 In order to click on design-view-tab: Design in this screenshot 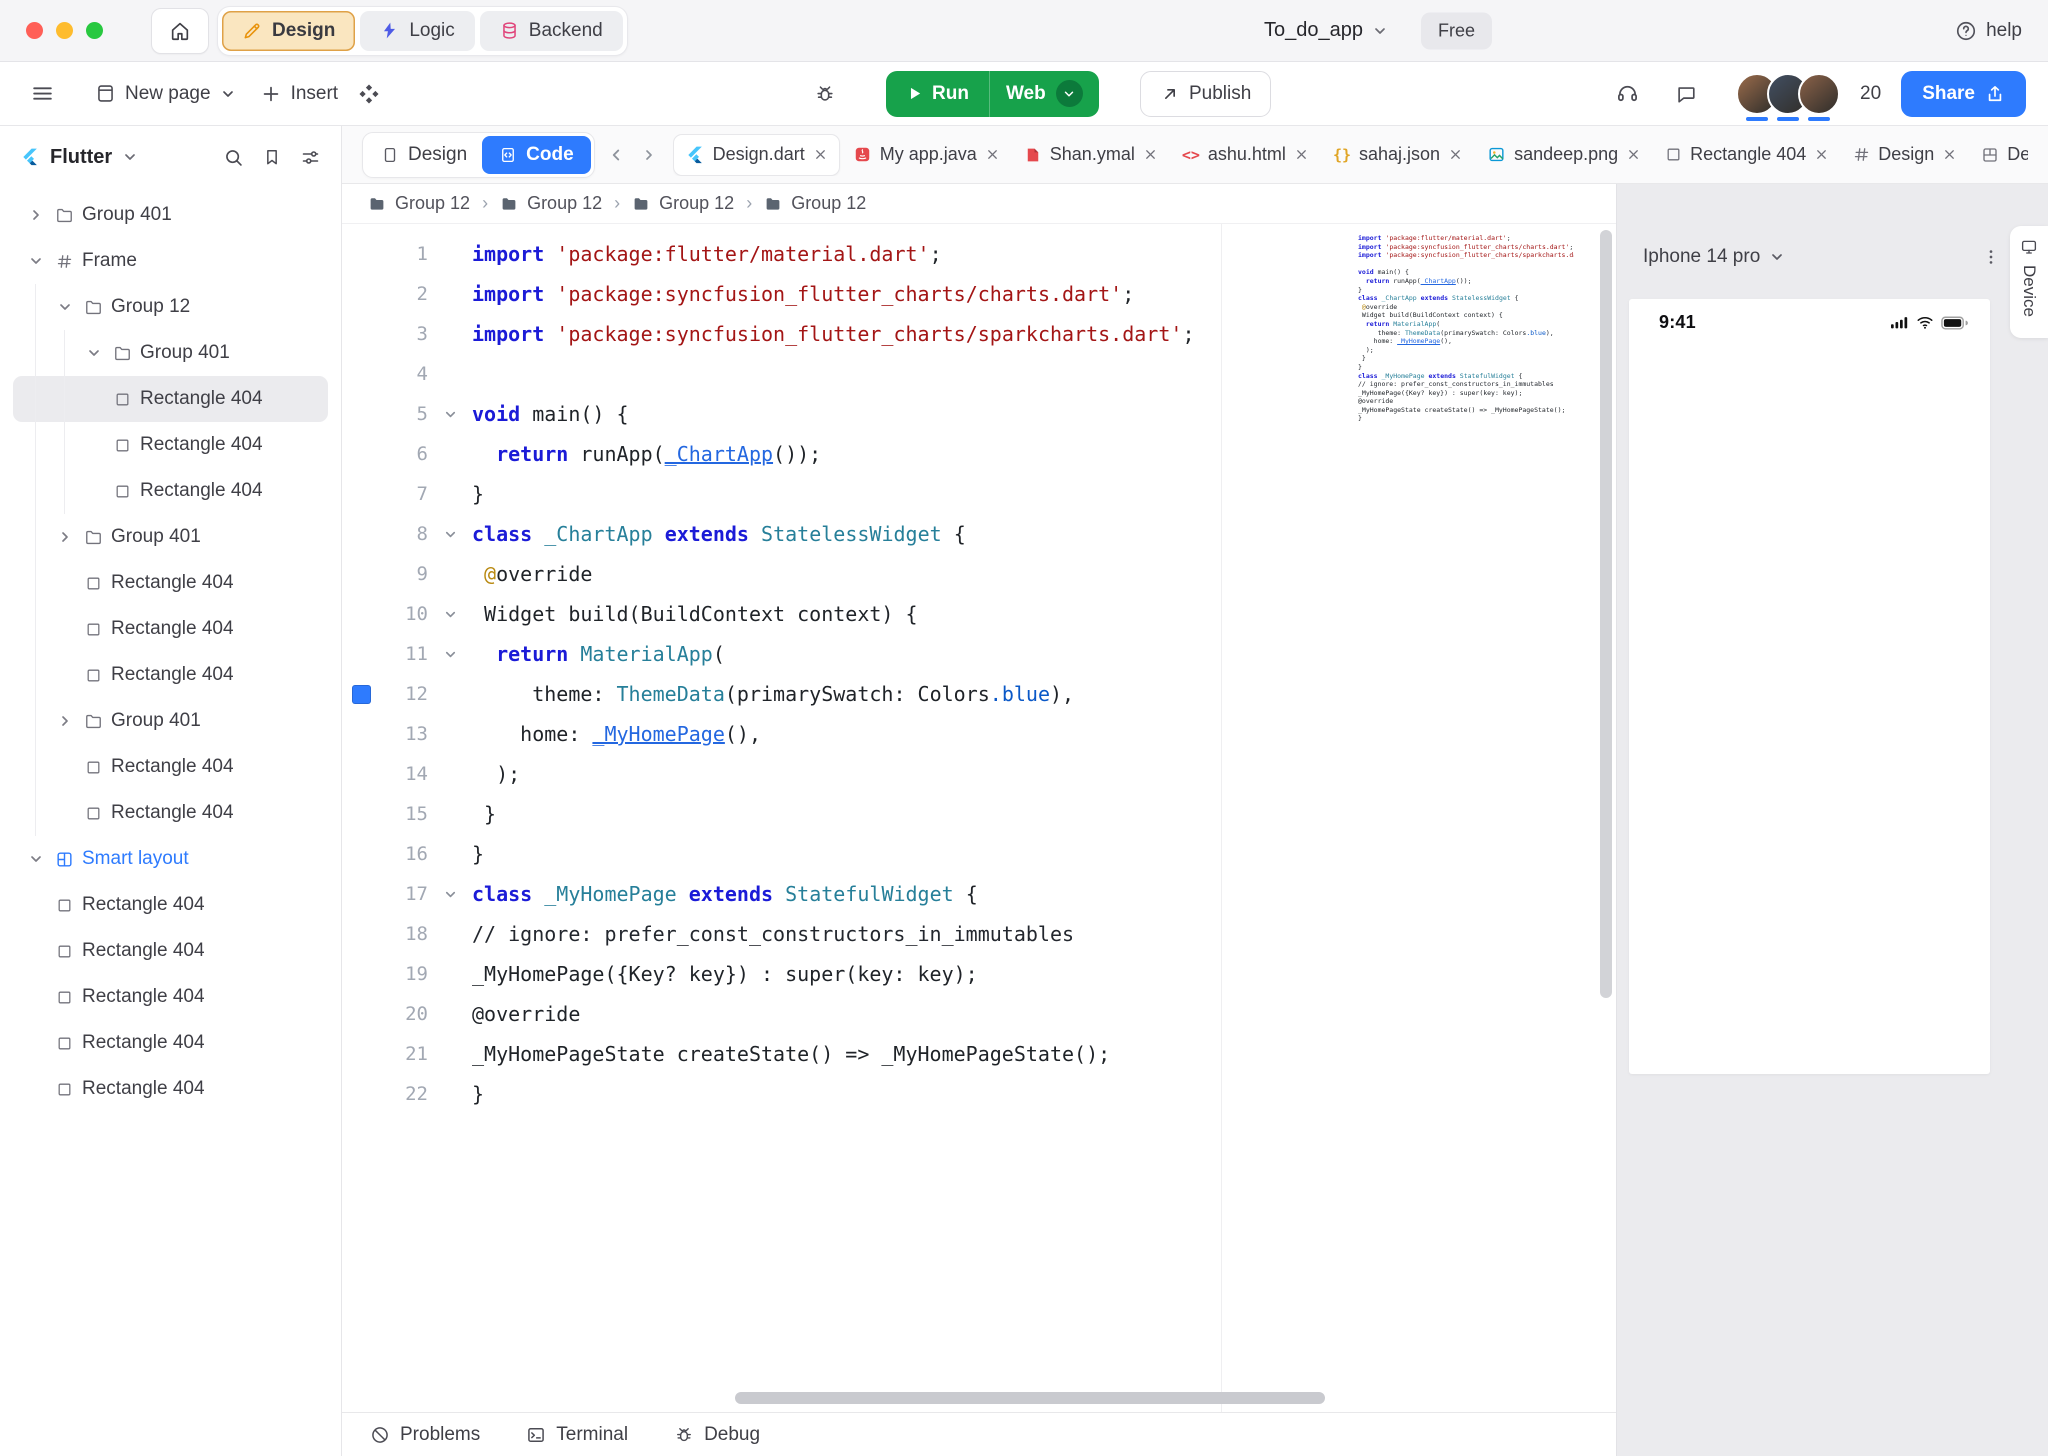, I will do `click(424, 155)`.